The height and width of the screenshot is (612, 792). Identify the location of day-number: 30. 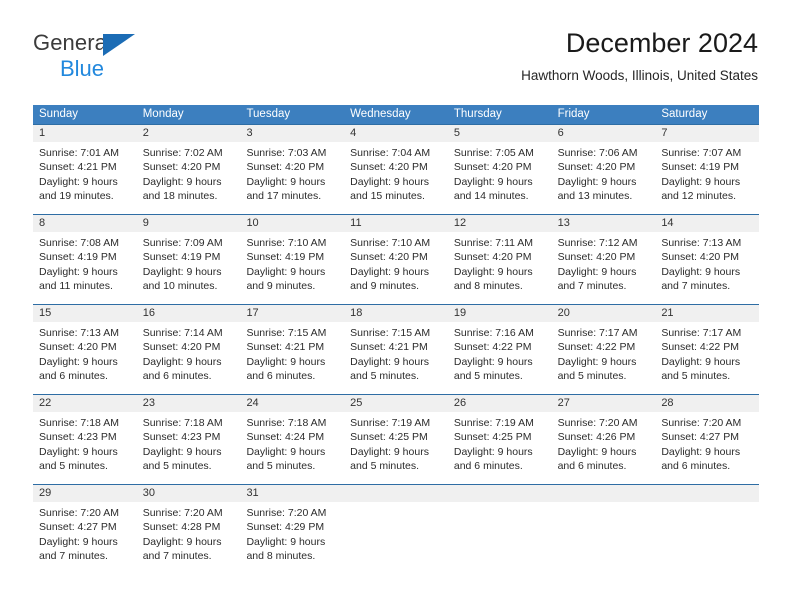
(148, 493).